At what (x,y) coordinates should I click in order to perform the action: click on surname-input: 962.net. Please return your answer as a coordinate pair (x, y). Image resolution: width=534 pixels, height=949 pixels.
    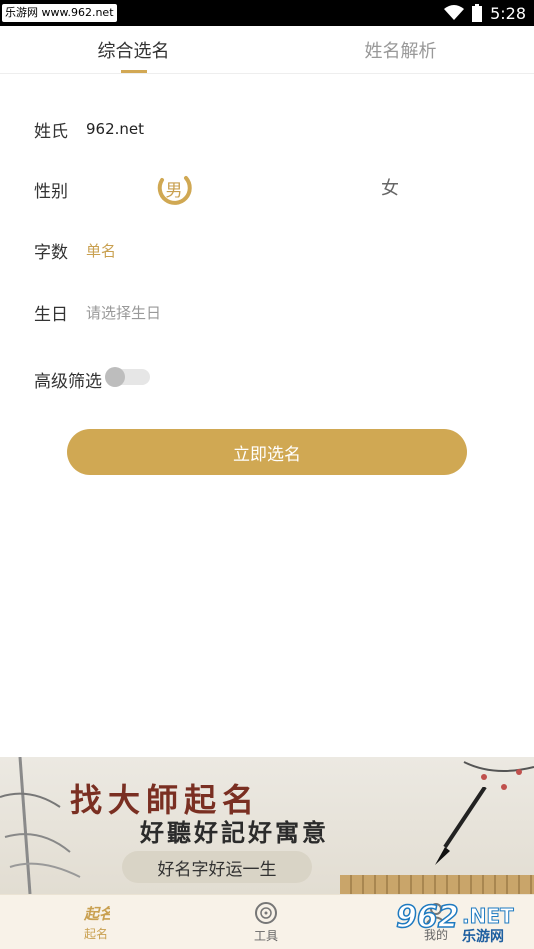
    Looking at the image, I should click on (115, 129).